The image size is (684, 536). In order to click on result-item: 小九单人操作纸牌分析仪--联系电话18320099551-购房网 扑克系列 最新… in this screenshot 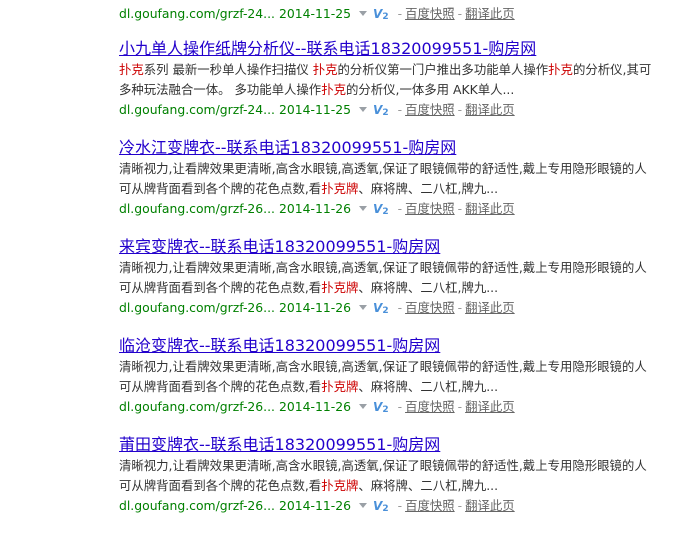, I will do `click(389, 81)`.